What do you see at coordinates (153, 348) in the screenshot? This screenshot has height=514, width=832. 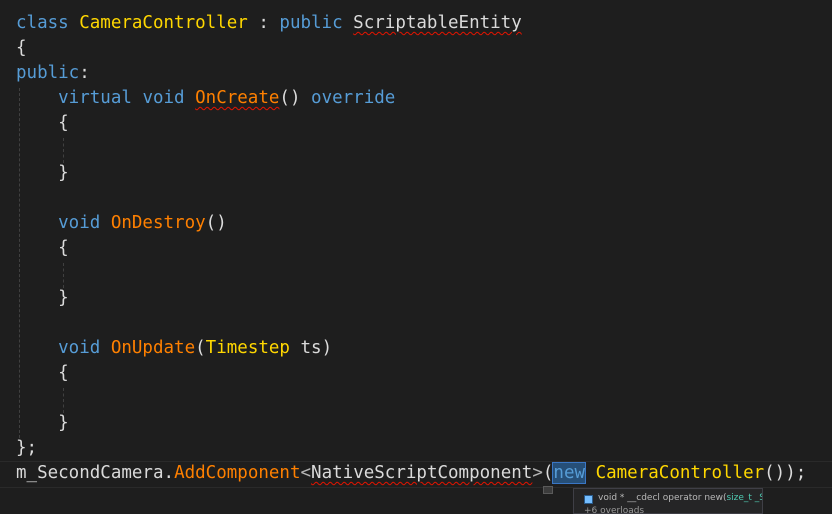 I see `code-token: OnUpdate` at bounding box center [153, 348].